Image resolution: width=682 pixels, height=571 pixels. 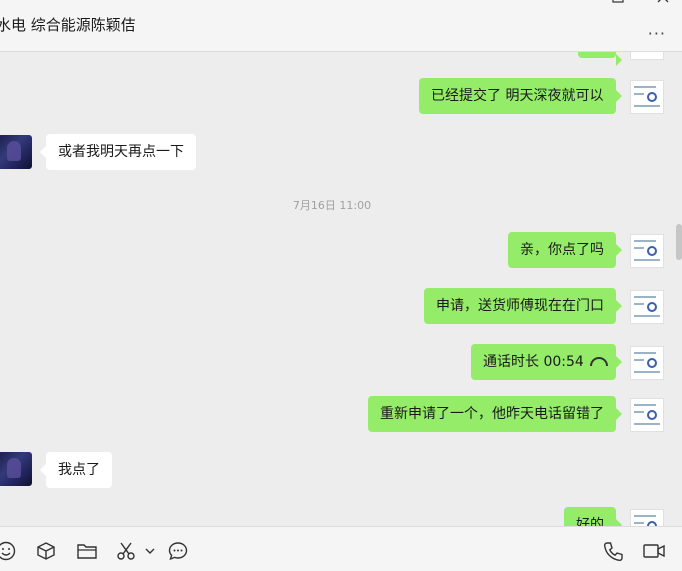 What do you see at coordinates (150, 551) in the screenshot?
I see `chevron-down-icon` at bounding box center [150, 551].